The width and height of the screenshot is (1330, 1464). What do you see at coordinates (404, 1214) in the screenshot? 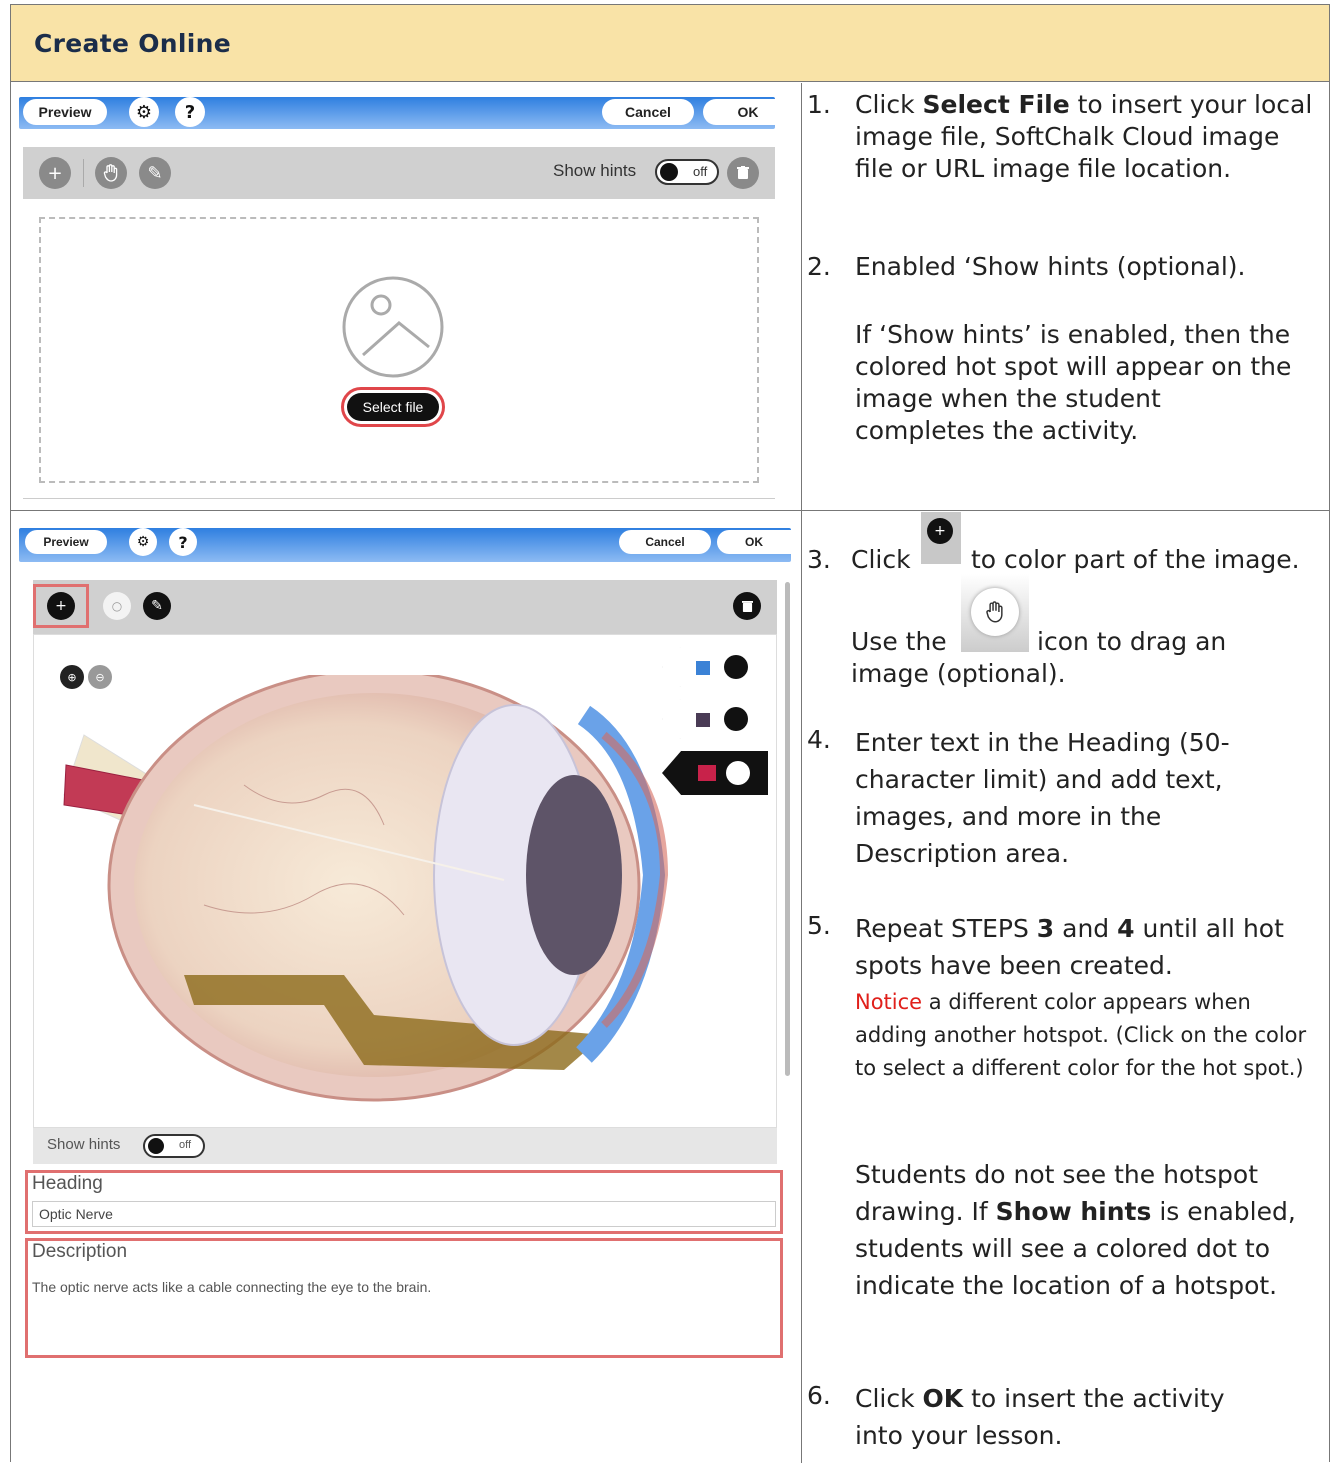
I see `heading-input: Optic Nerve` at bounding box center [404, 1214].